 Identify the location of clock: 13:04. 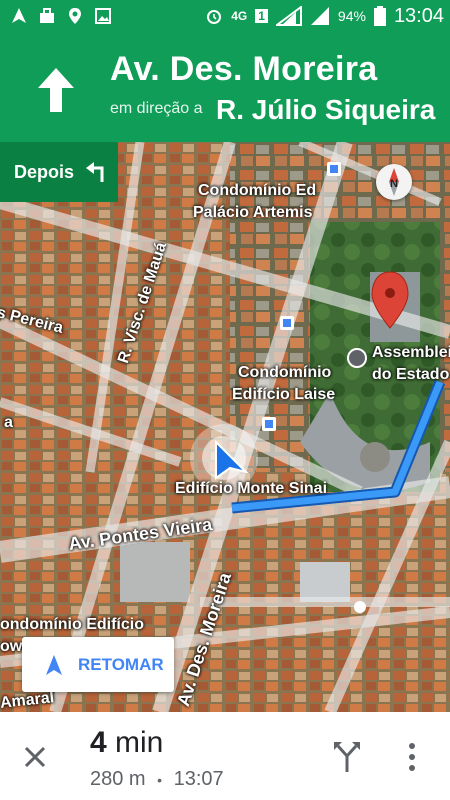
(418, 15).